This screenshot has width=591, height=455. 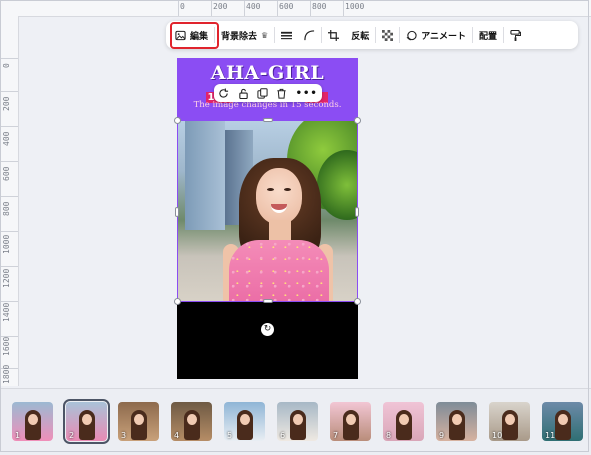 I want to click on ruler-label: 1600, so click(x=6, y=346).